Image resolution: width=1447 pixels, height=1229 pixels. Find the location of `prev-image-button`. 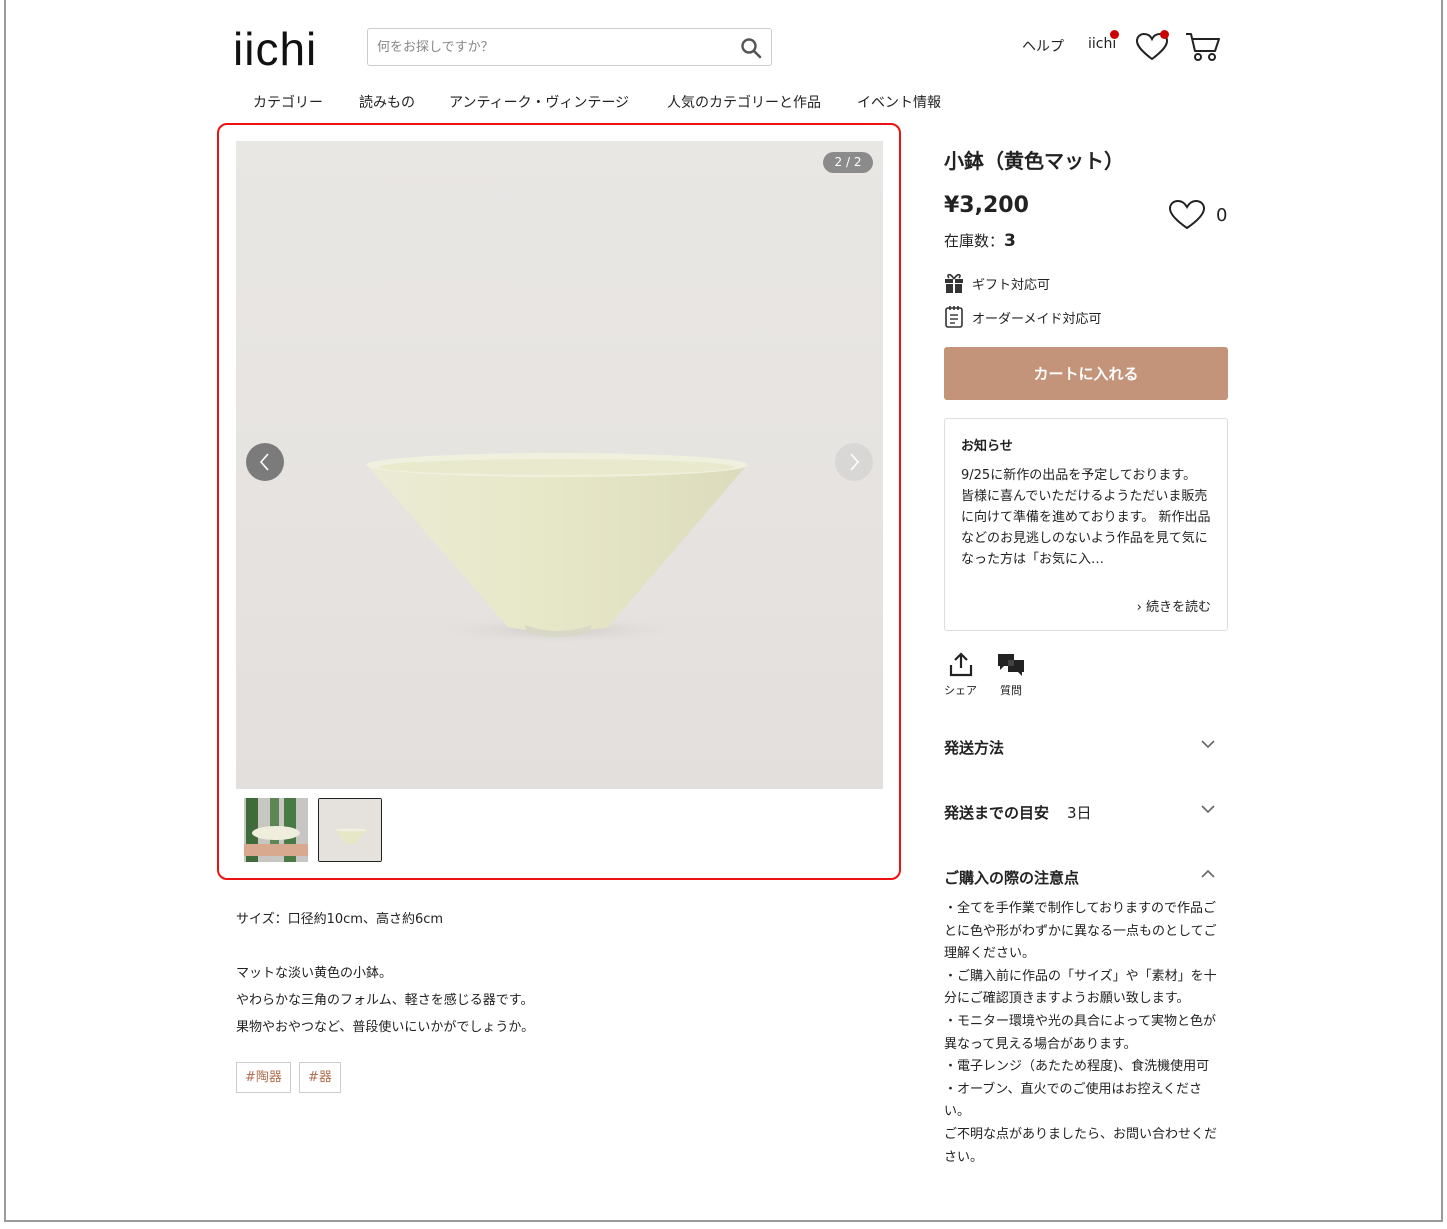

prev-image-button is located at coordinates (265, 462).